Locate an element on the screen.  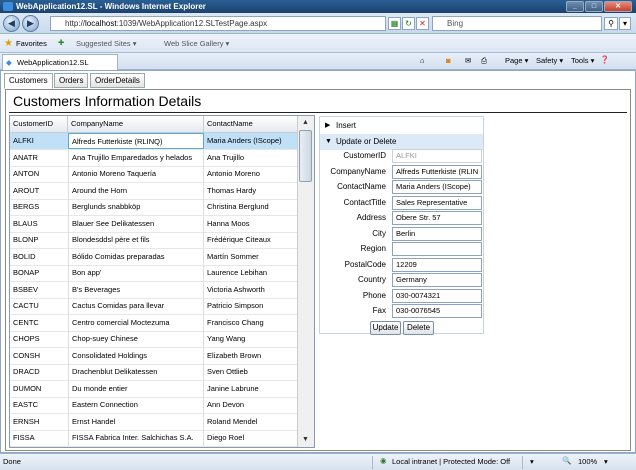
field-label: Country is located at coordinates (371, 279).